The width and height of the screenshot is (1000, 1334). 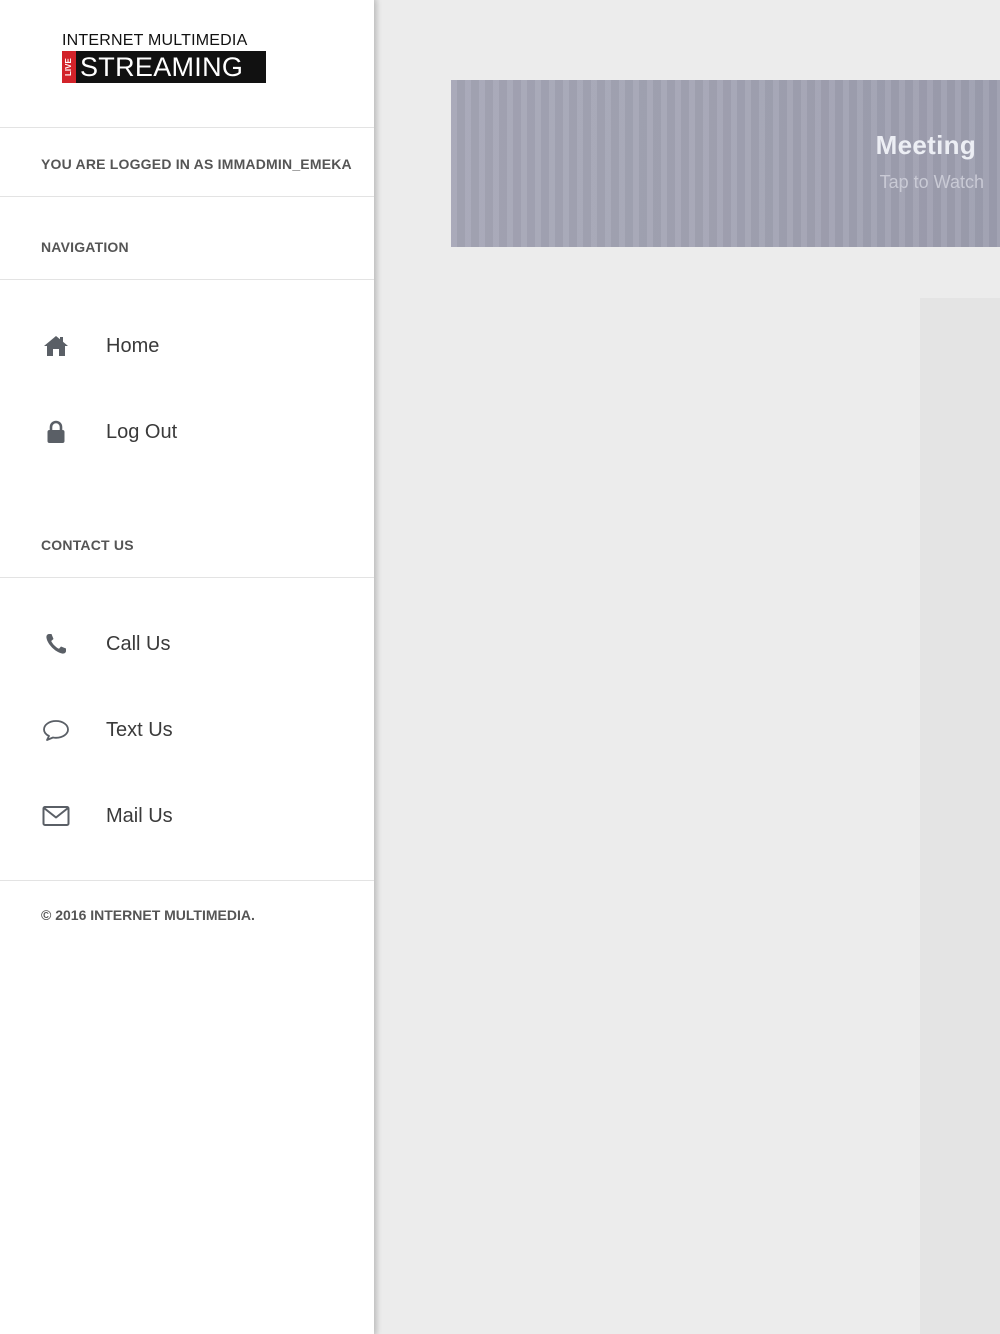 I want to click on app-logo: INTERNET MULTIMEDIA LIVE STREAMING, so click(x=164, y=57).